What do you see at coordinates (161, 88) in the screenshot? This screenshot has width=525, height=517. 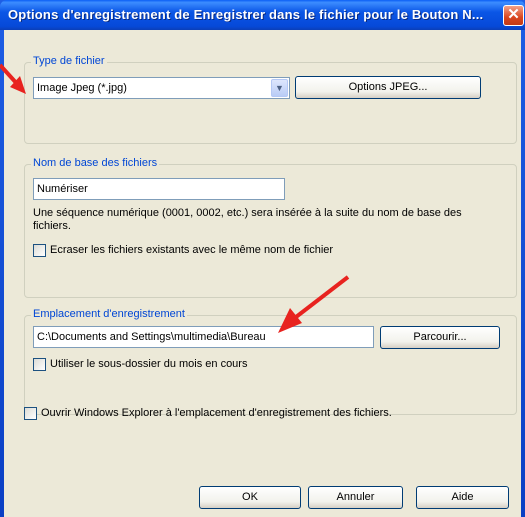 I see `file-type-dropdown: Image Jpeg (*.jpg) ▼` at bounding box center [161, 88].